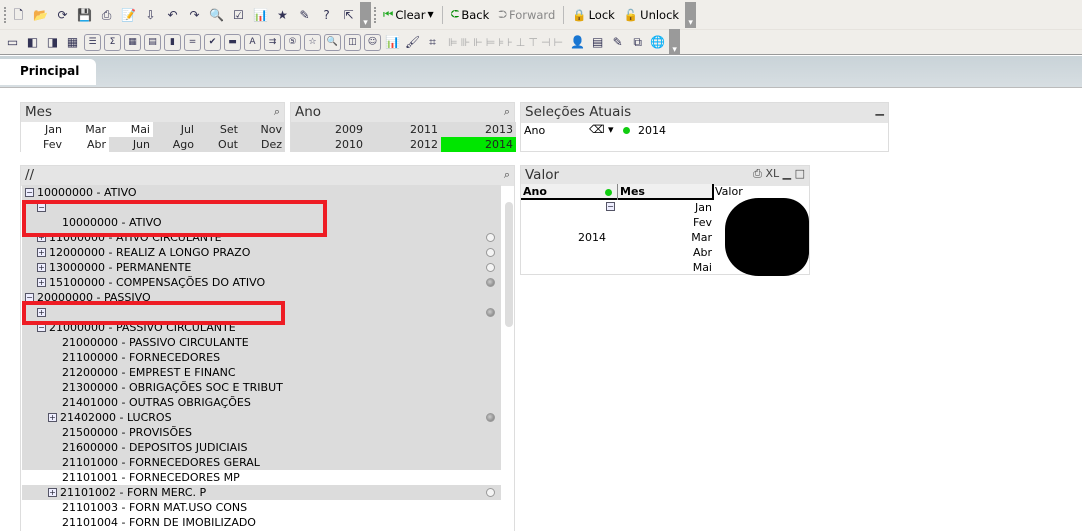  What do you see at coordinates (470, 15) in the screenshot?
I see `back-button: ⮈ Back` at bounding box center [470, 15].